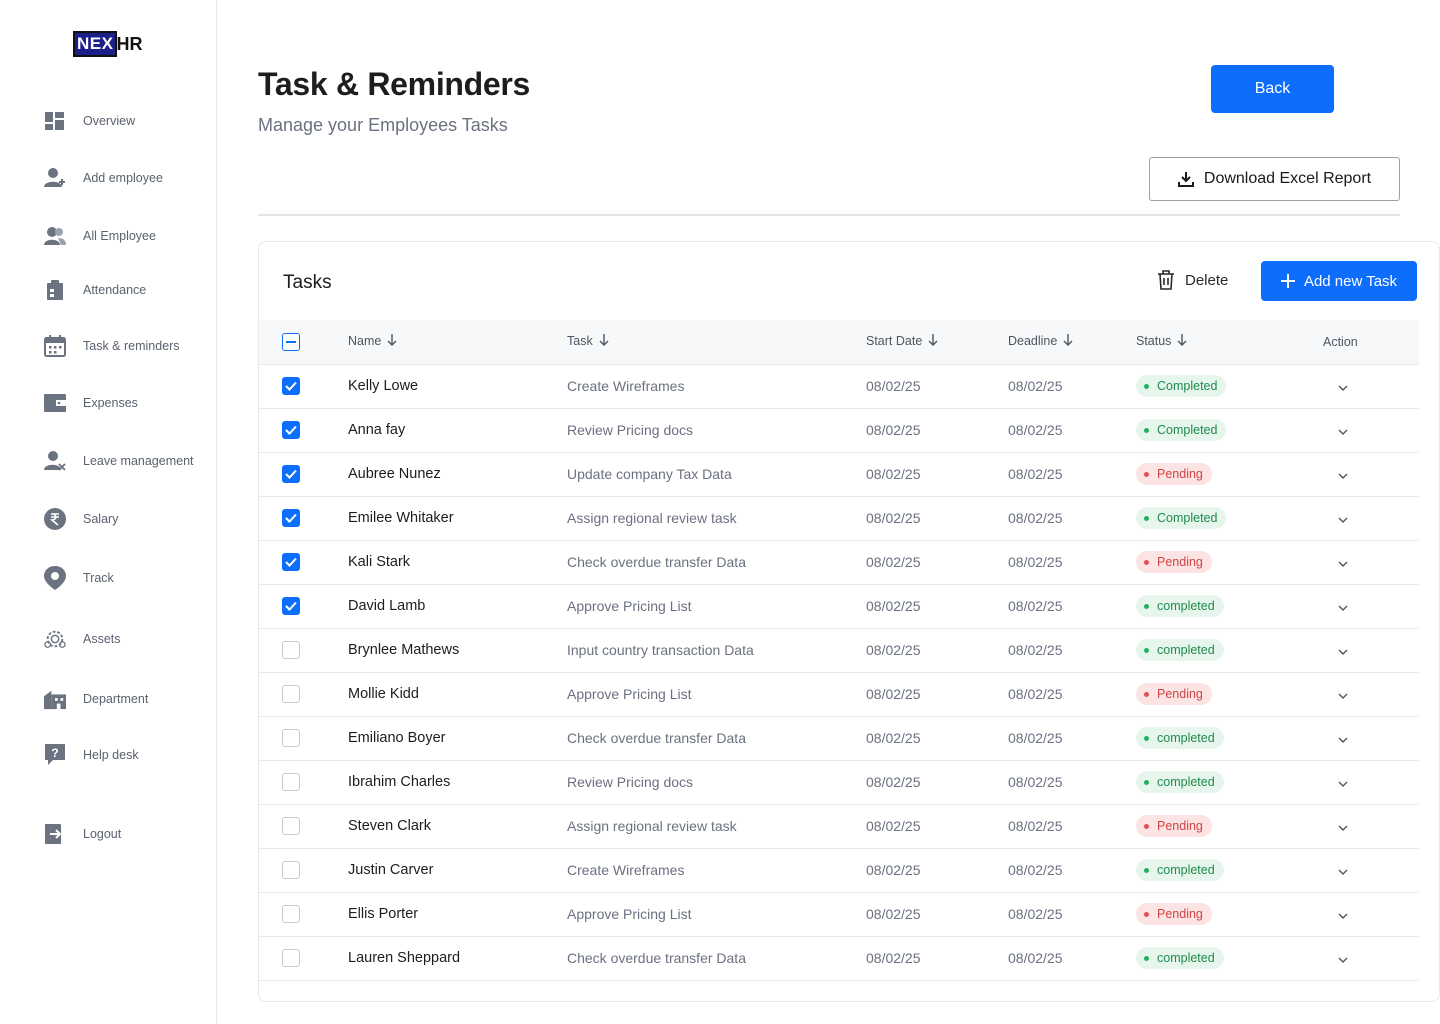 The image size is (1440, 1024). Describe the element at coordinates (91, 403) in the screenshot. I see `sidebar-item-expenses: Expenses` at that location.